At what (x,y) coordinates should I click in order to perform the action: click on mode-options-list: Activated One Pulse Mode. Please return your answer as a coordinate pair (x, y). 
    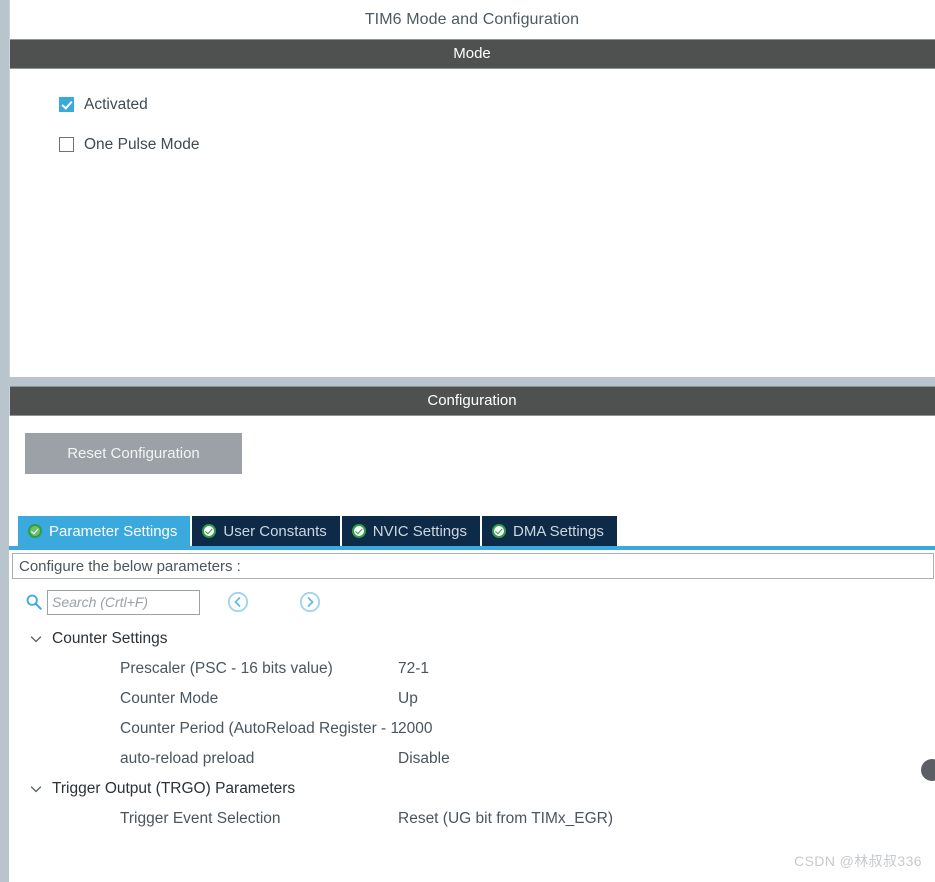
    Looking at the image, I should click on (472, 113).